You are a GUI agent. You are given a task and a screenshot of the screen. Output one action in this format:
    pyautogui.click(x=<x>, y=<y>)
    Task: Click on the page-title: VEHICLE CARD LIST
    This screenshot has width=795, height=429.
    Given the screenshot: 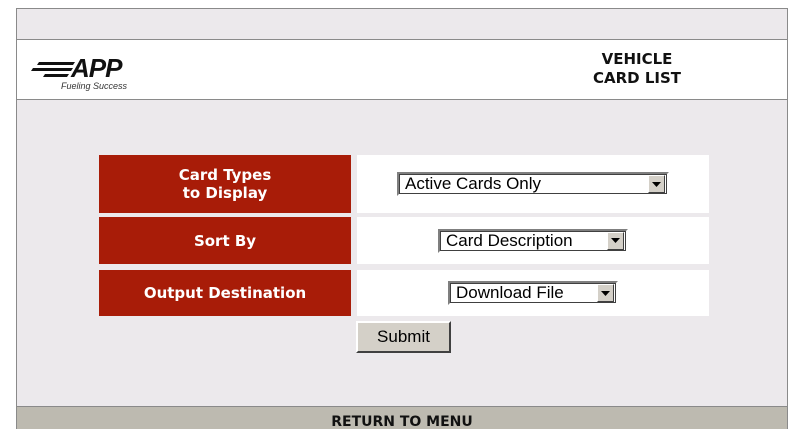 What is the action you would take?
    pyautogui.click(x=637, y=69)
    